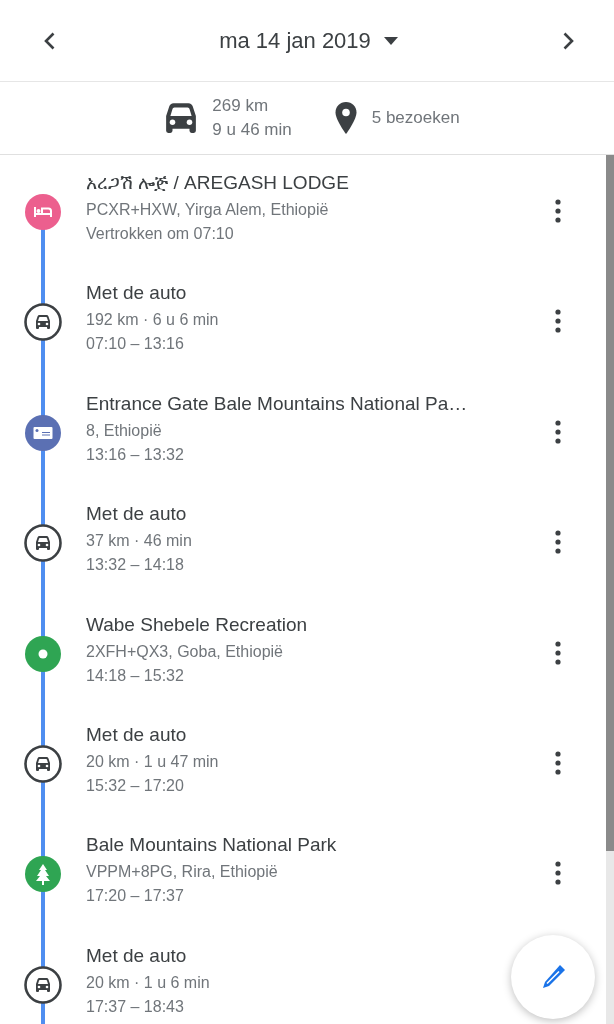 The width and height of the screenshot is (614, 1024). Describe the element at coordinates (218, 183) in the screenshot. I see `place-name: አረጋሽ ሎጅ / AREGASH LODGE` at that location.